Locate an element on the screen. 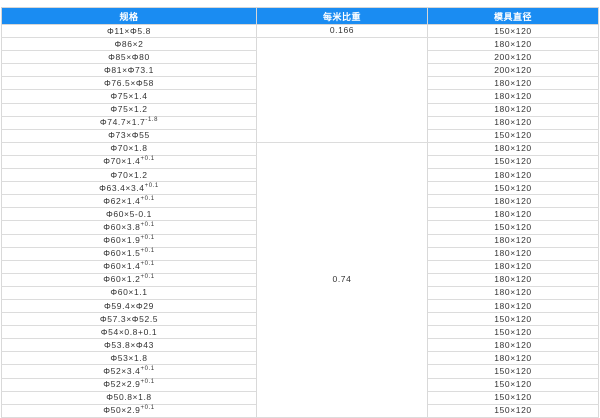 The width and height of the screenshot is (600, 418). spec-value: Φ70×1.2 is located at coordinates (129, 174).